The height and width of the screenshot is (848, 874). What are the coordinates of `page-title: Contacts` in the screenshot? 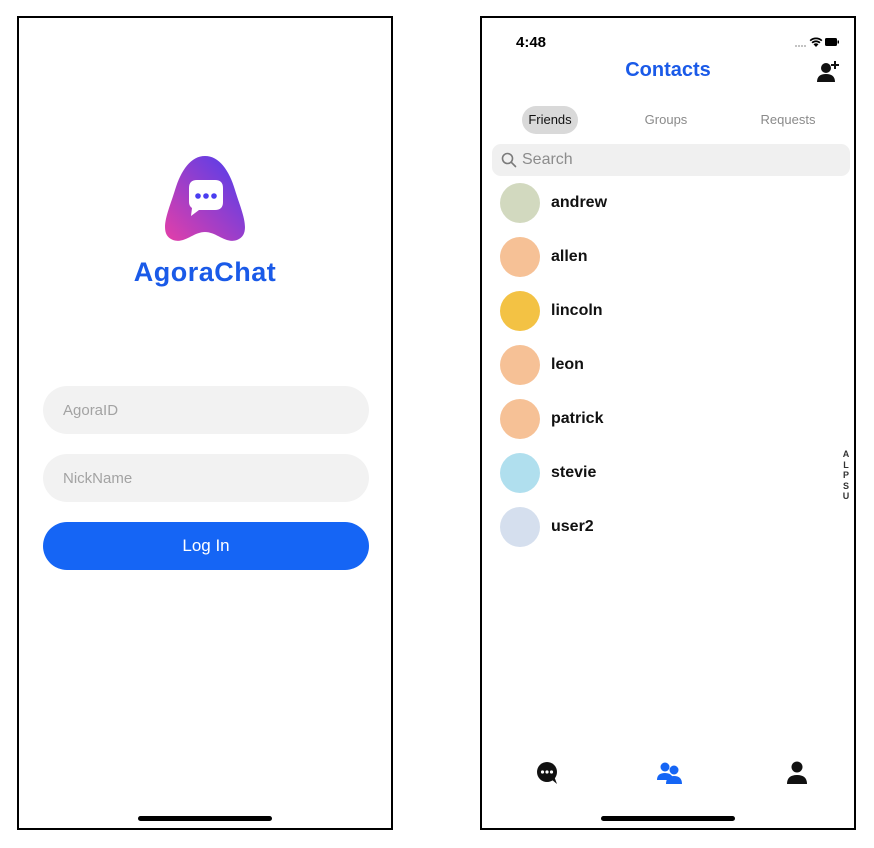 It's located at (668, 70).